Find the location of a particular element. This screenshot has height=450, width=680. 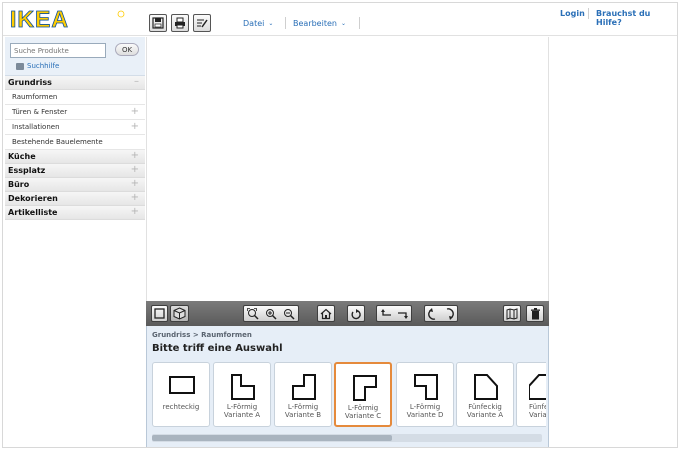

home-icon is located at coordinates (326, 313).